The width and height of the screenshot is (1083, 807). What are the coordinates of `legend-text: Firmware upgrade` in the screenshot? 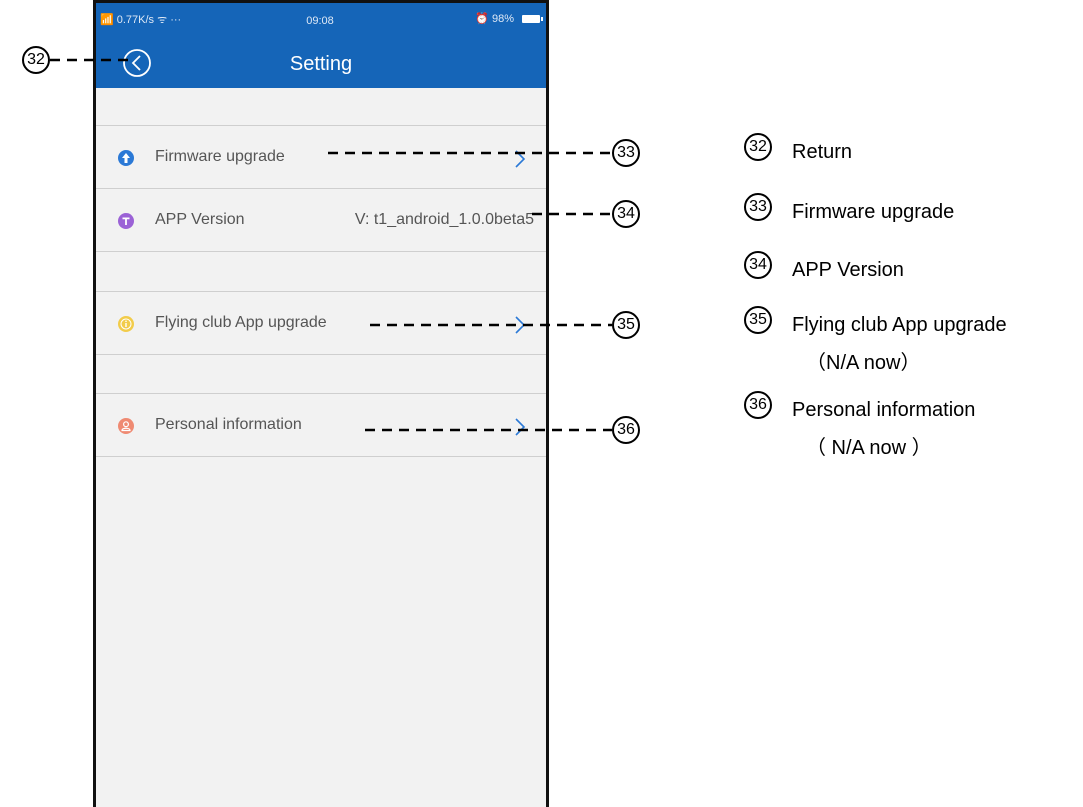 It's located at (873, 212).